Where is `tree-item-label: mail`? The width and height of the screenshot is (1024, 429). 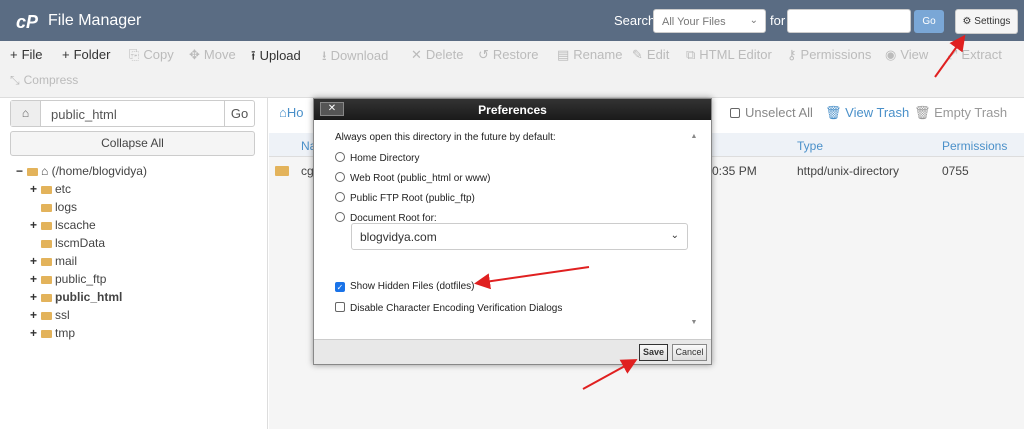
tree-item-label: mail is located at coordinates (66, 261).